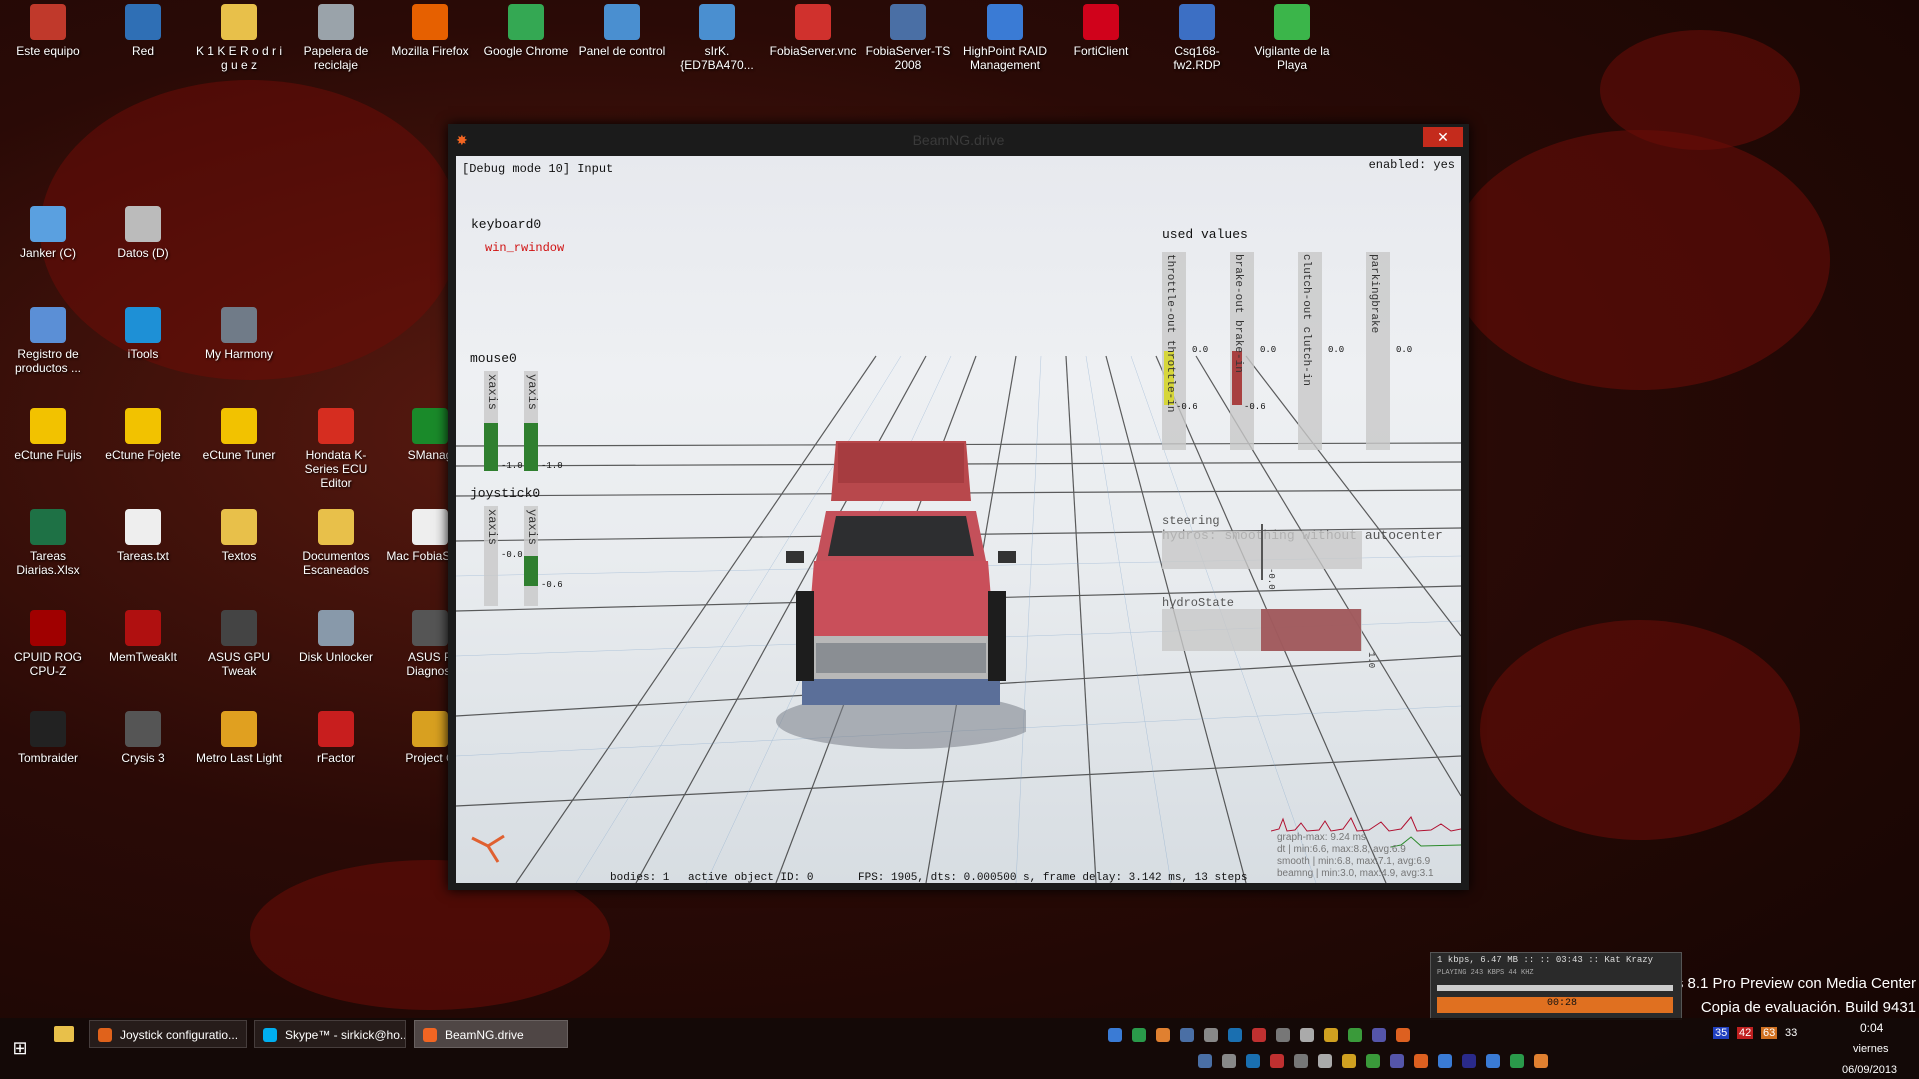 Image resolution: width=1919 pixels, height=1079 pixels. Describe the element at coordinates (336, 563) in the screenshot. I see `desktop-icon-label: Documentos Escaneados` at that location.